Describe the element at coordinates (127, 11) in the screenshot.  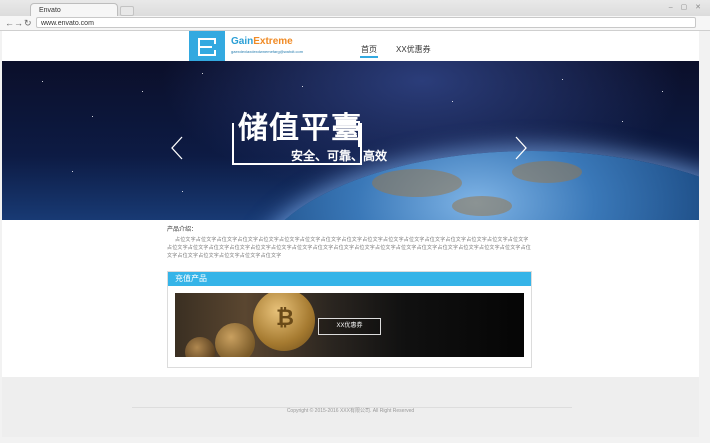
I see `new-tab-button` at that location.